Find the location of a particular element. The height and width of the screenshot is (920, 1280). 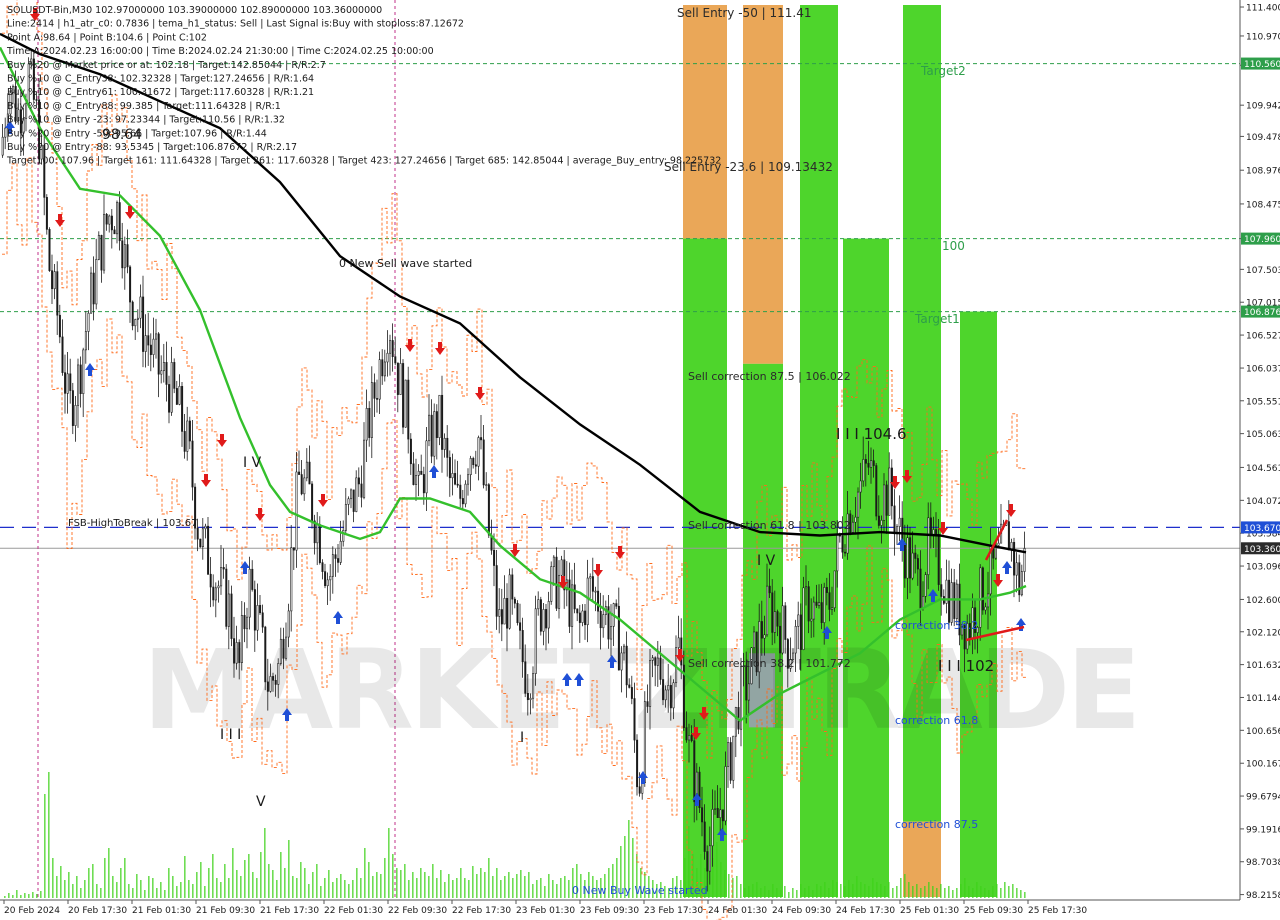

price-tick-label-3: 109.942 is located at coordinates (1263, 107).